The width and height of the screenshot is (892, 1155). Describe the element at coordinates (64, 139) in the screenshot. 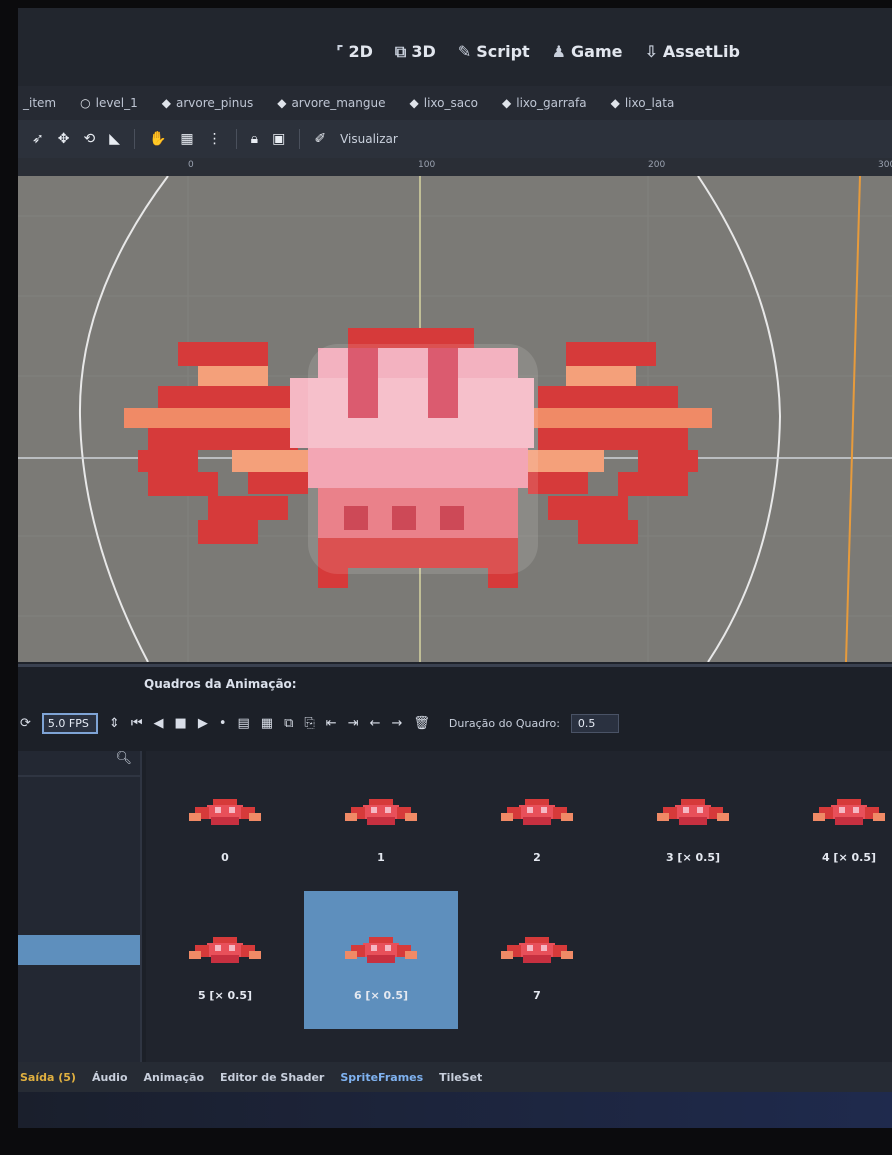

I see `move-tool-icon: ✥` at that location.